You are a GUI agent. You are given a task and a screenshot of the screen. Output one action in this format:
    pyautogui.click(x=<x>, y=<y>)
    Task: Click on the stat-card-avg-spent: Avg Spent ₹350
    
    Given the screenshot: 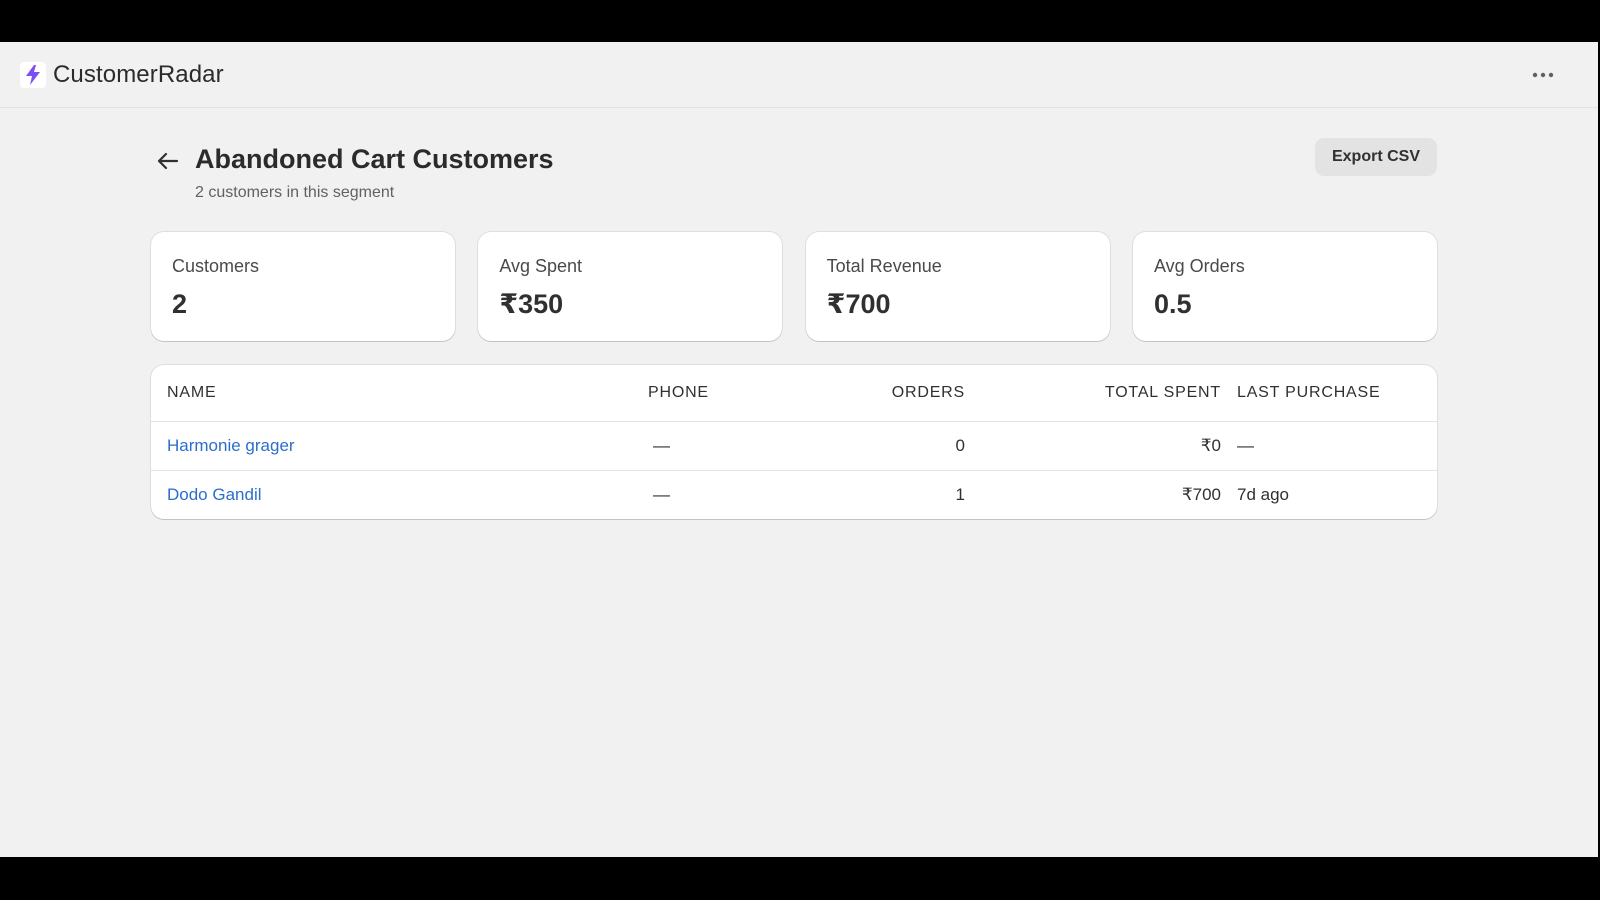 What is the action you would take?
    pyautogui.click(x=630, y=286)
    